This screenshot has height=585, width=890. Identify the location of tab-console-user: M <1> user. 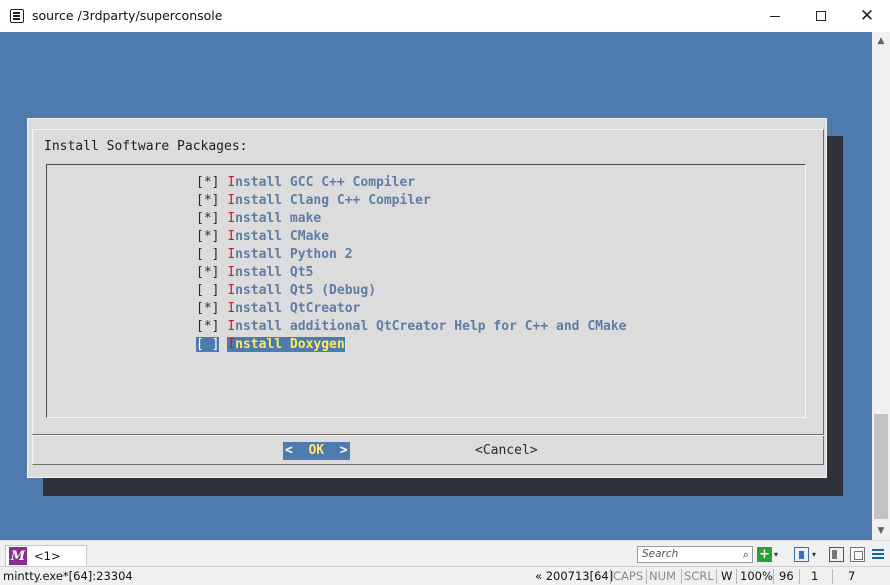
(46, 561).